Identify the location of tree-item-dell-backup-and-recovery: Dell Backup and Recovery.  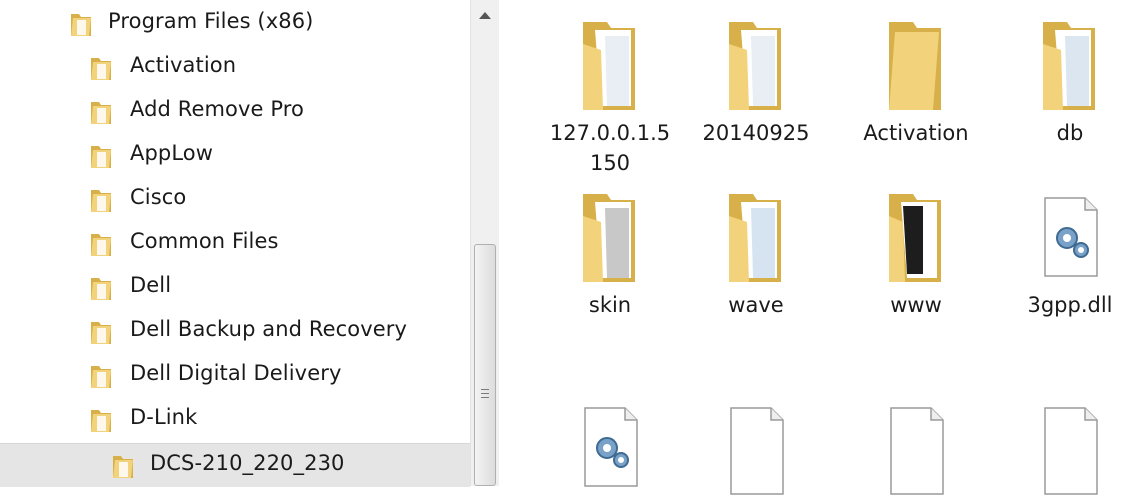
(235, 330).